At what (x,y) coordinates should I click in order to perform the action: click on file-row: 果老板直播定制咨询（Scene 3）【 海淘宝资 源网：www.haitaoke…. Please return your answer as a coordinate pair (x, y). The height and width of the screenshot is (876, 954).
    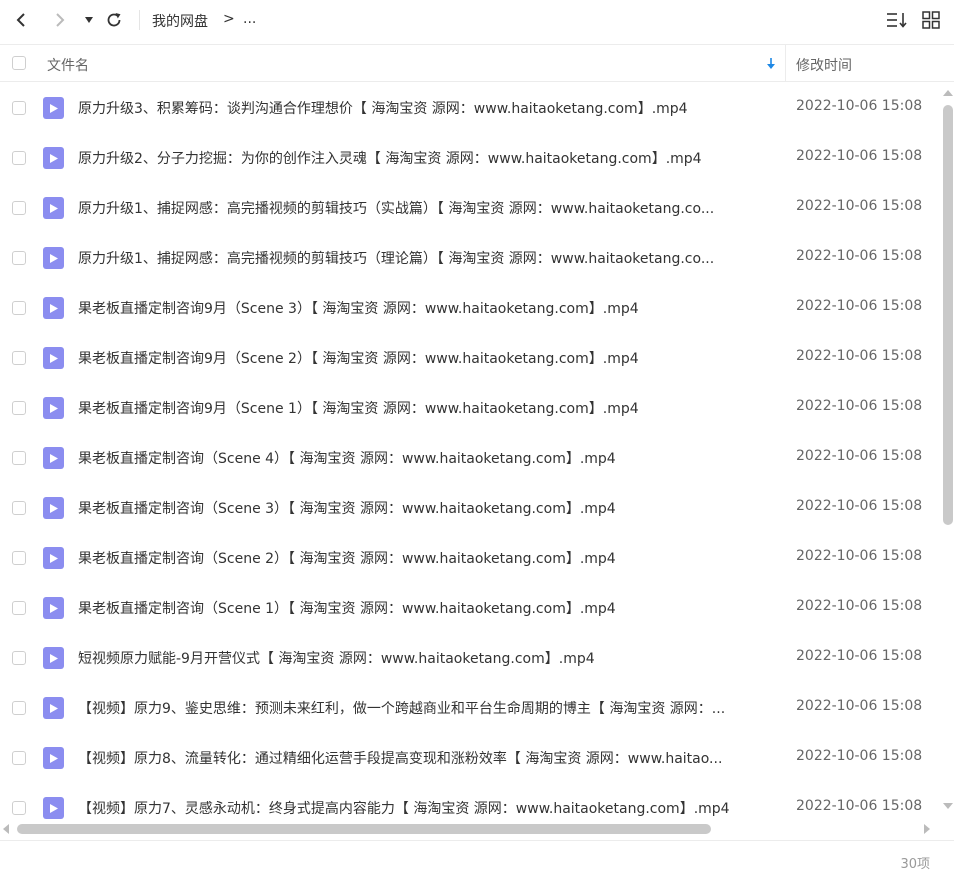
    Looking at the image, I should click on (470, 508).